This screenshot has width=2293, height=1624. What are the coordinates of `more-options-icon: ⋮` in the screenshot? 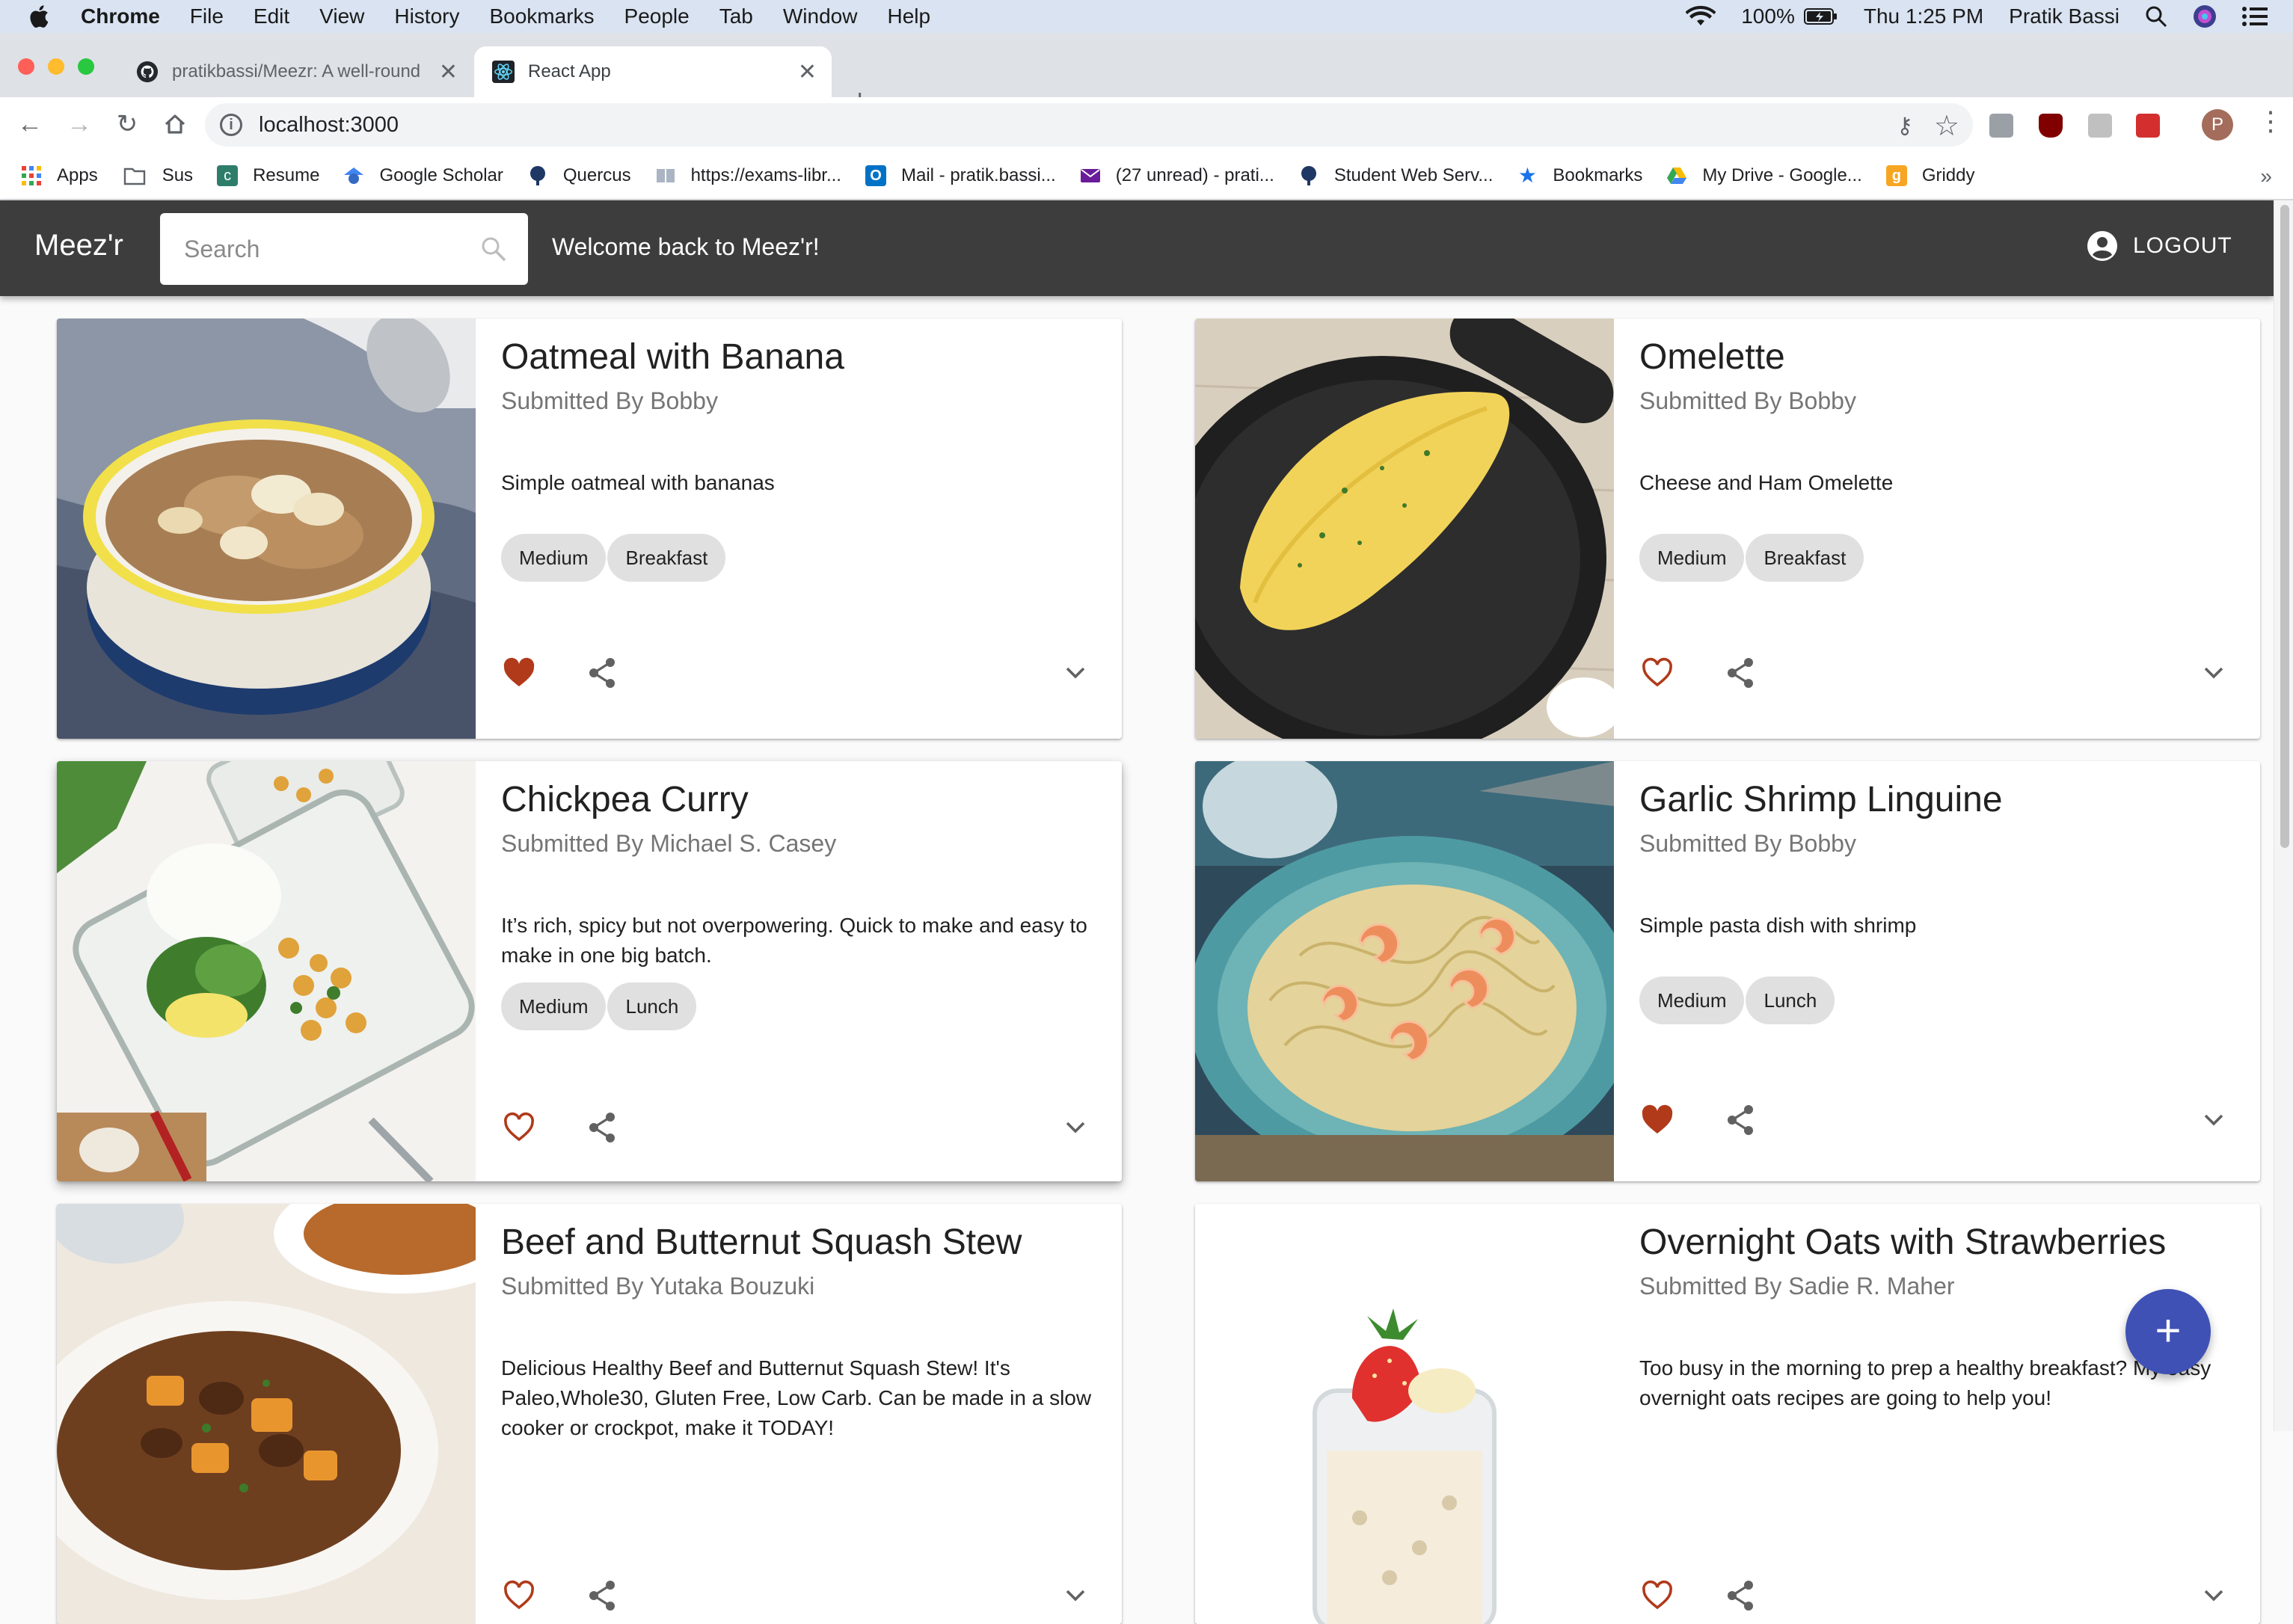 It's located at (2270, 122).